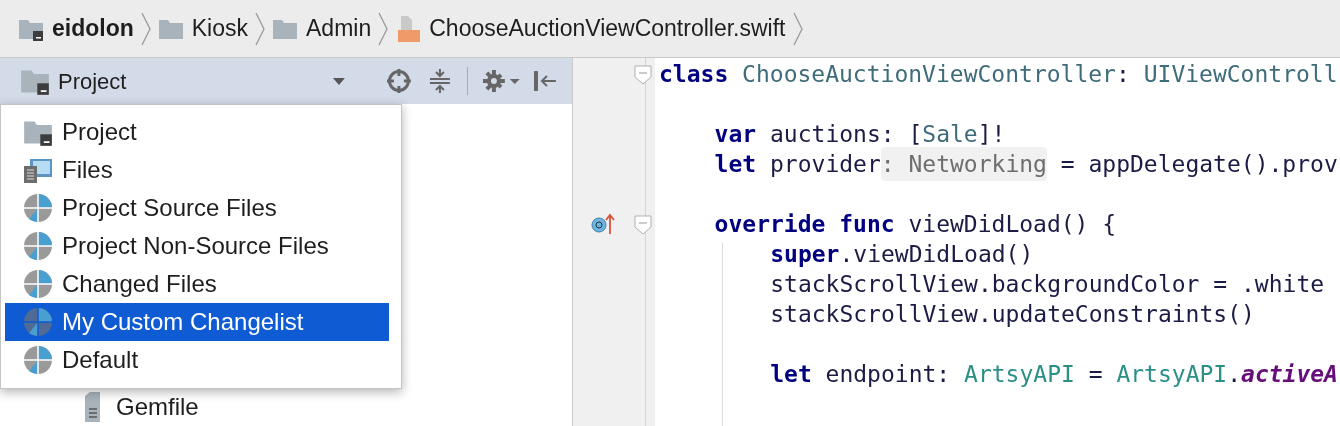  Describe the element at coordinates (398, 81) in the screenshot. I see `locate-icon` at that location.